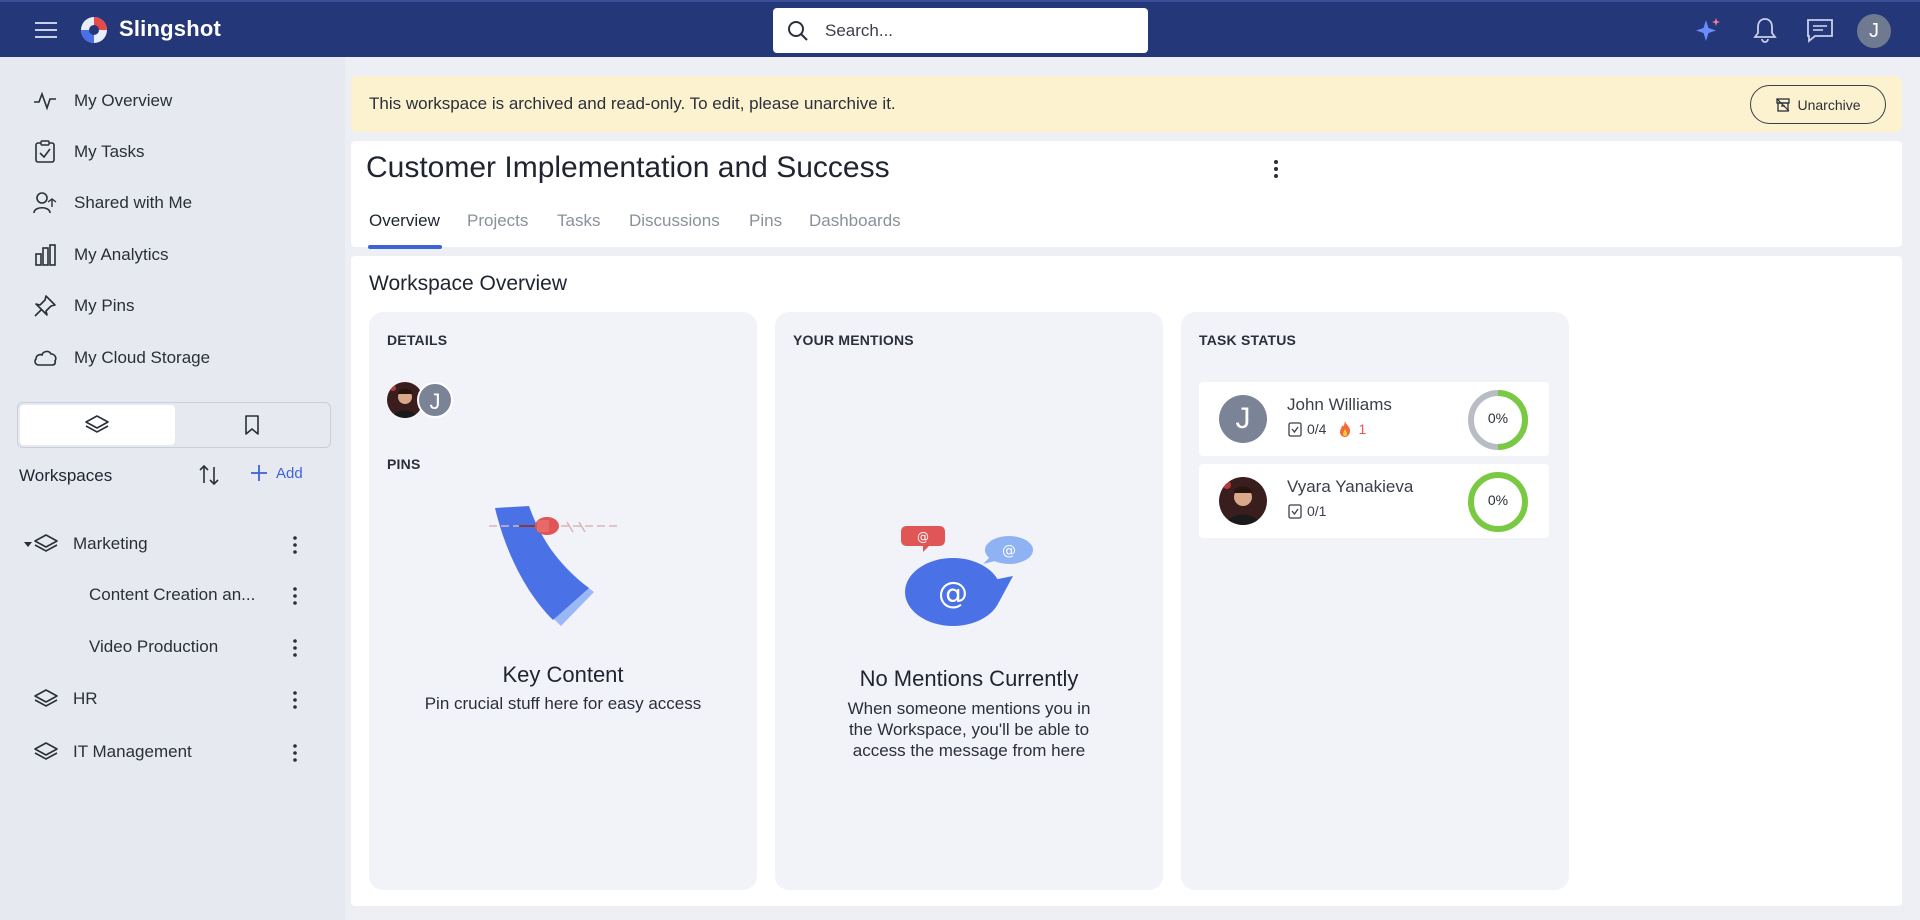  I want to click on mentions-label: YOUR MENTIONS, so click(853, 340).